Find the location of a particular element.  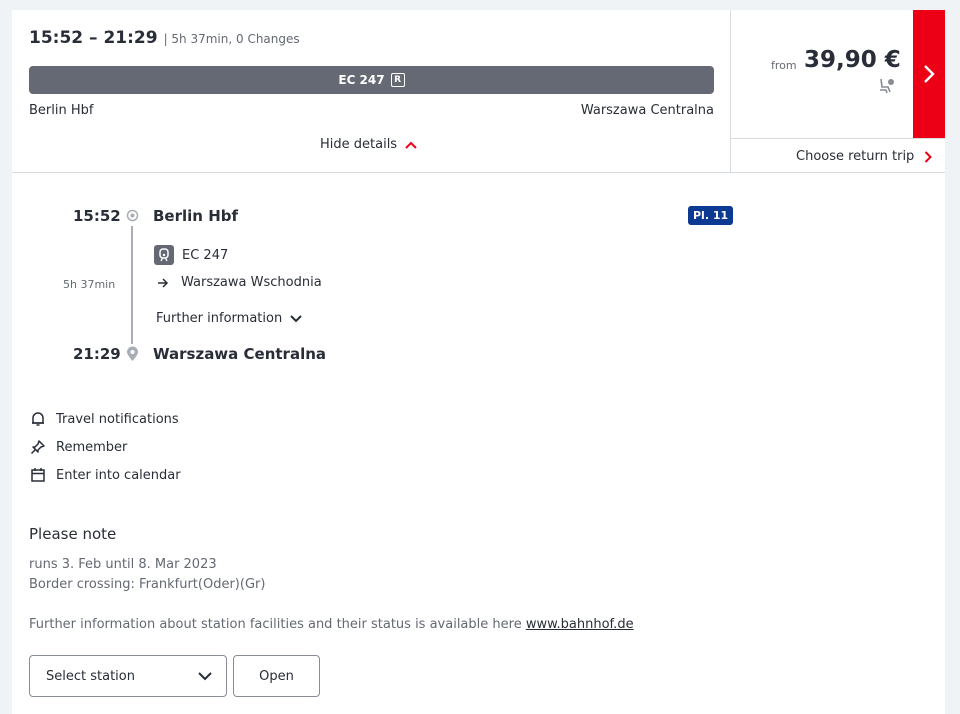

location-pin-icon is located at coordinates (132, 353).